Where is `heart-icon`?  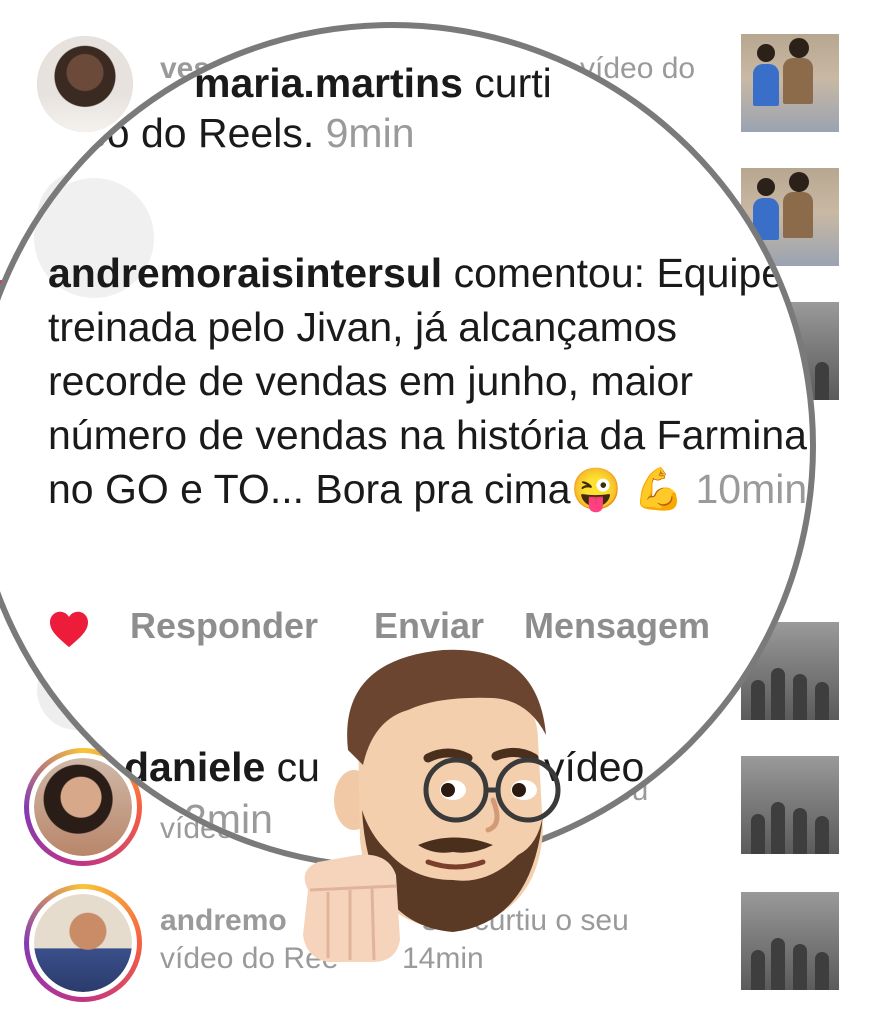 heart-icon is located at coordinates (69, 629).